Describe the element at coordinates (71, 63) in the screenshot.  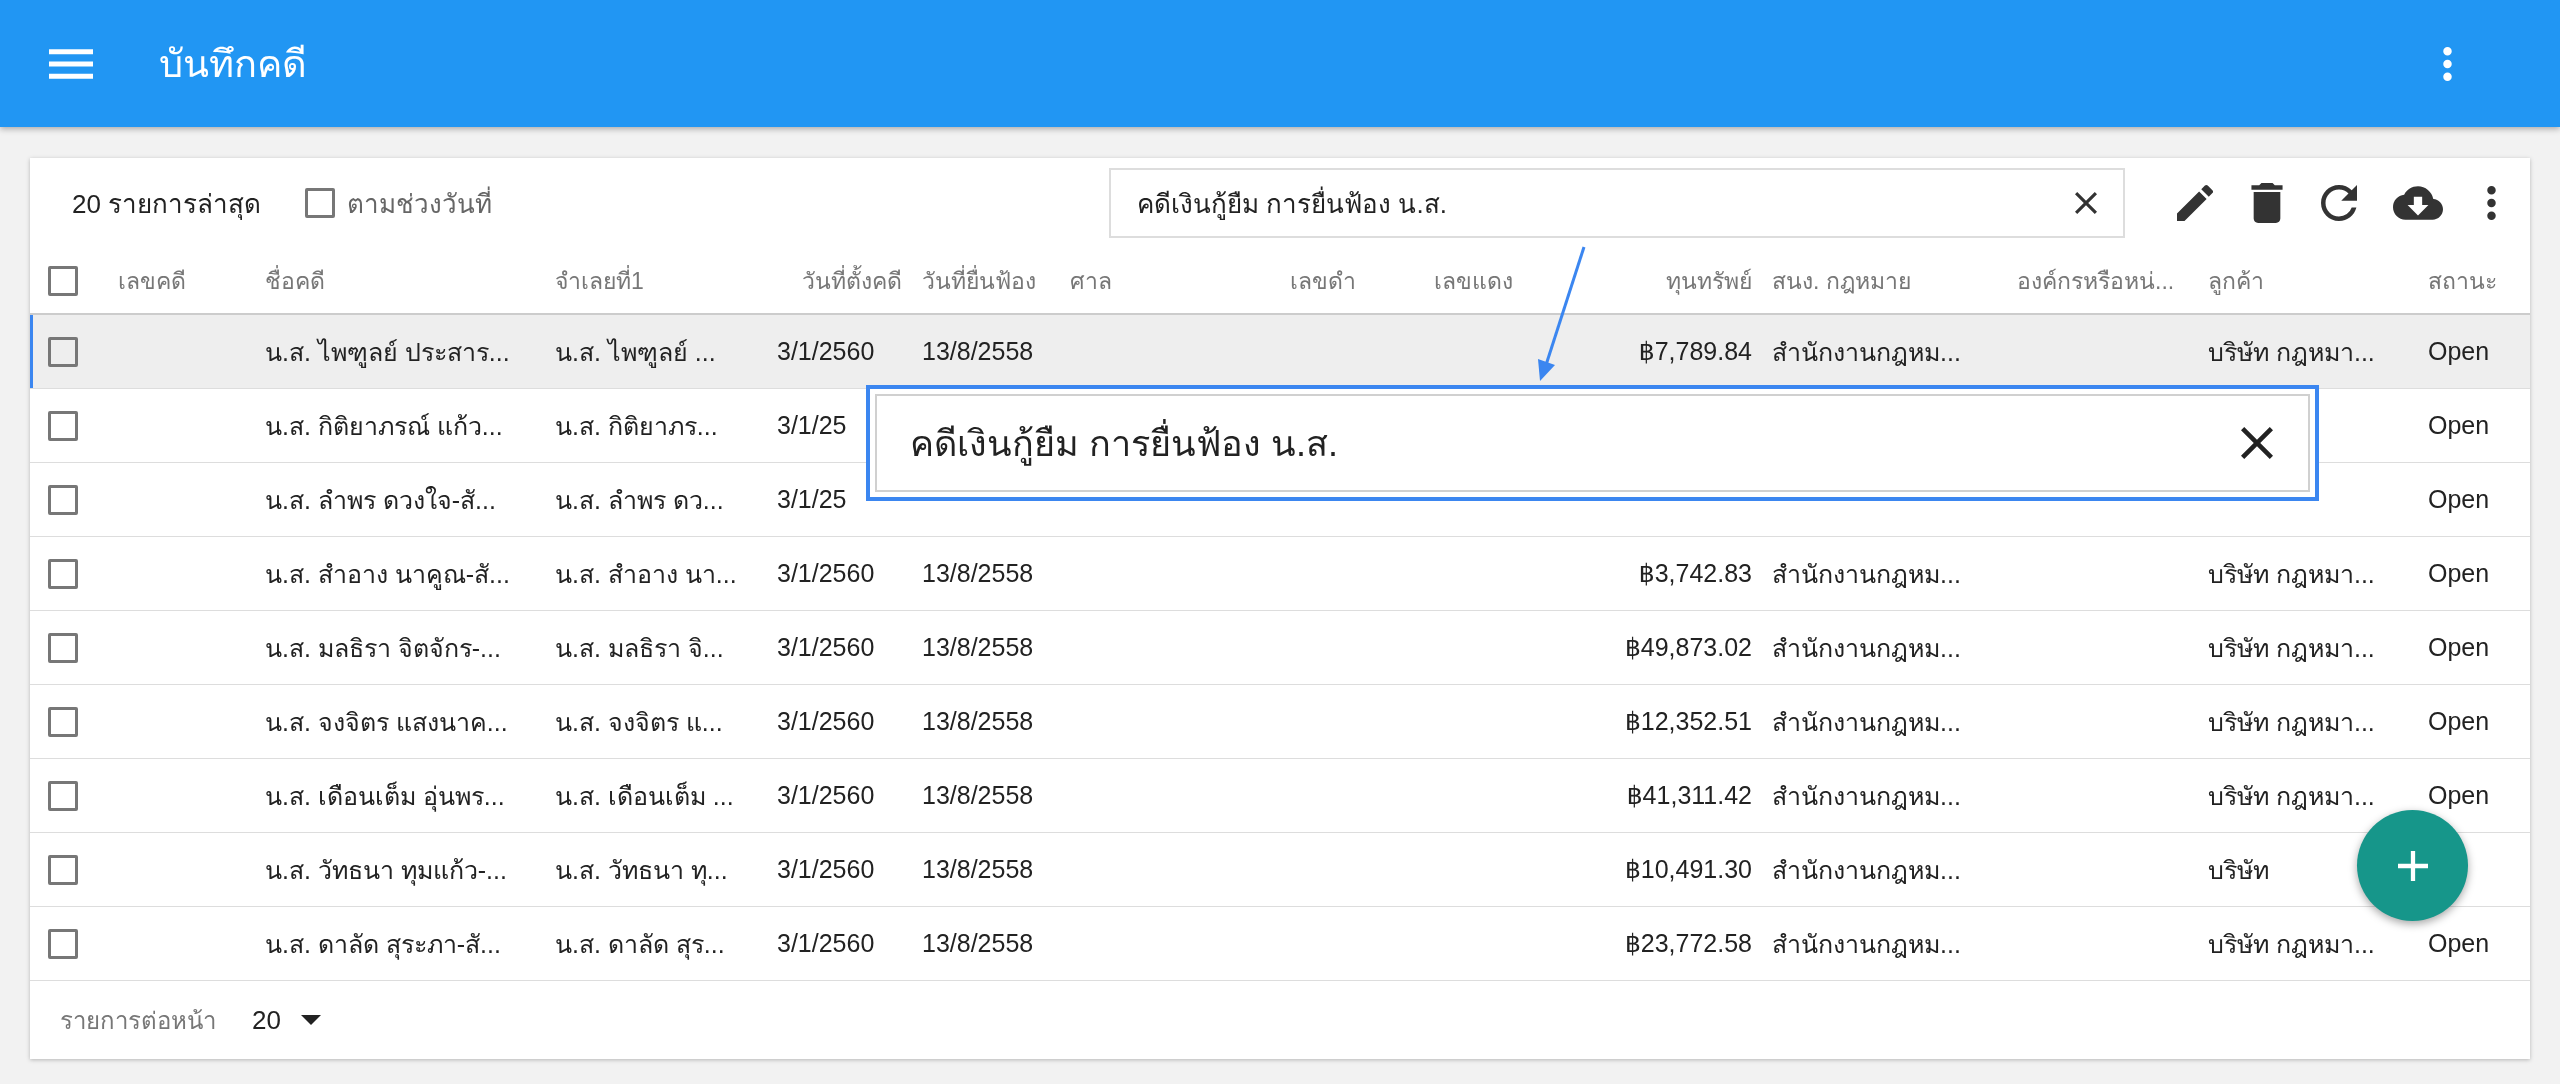
I see `menu-icon` at that location.